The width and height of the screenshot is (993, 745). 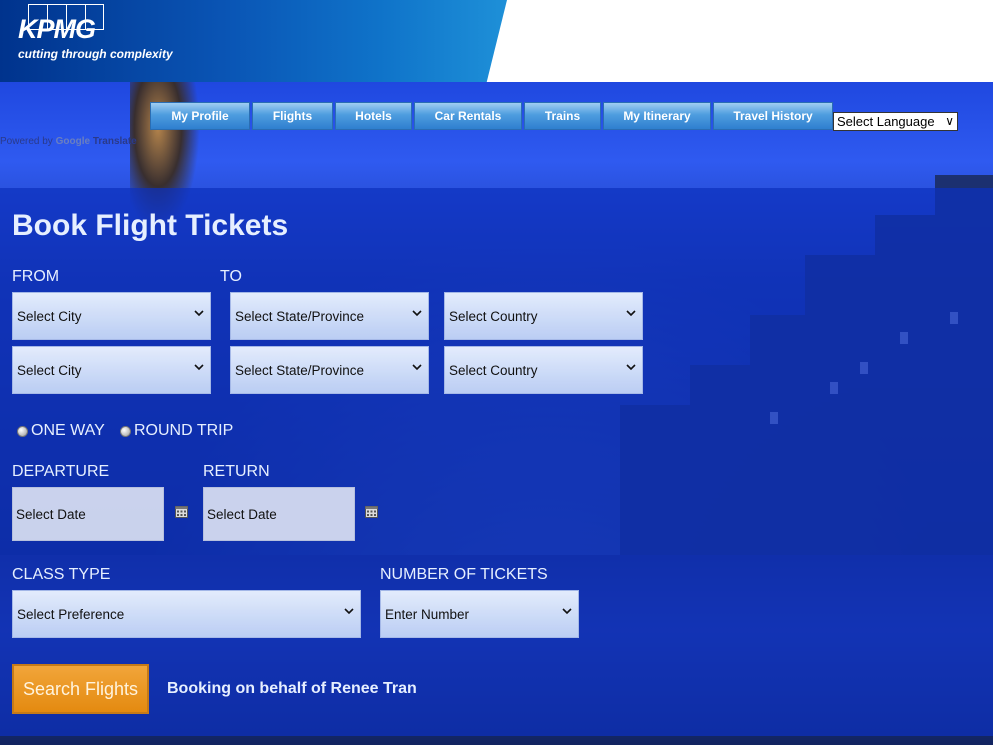 I want to click on to-country-value: Select Country, so click(x=493, y=370).